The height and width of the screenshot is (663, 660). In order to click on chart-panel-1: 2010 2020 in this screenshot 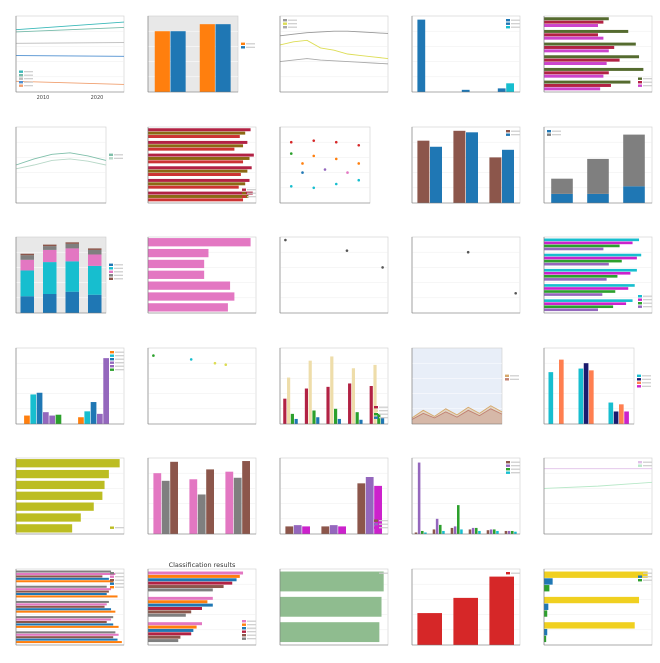, I will do `click(66, 56)`.